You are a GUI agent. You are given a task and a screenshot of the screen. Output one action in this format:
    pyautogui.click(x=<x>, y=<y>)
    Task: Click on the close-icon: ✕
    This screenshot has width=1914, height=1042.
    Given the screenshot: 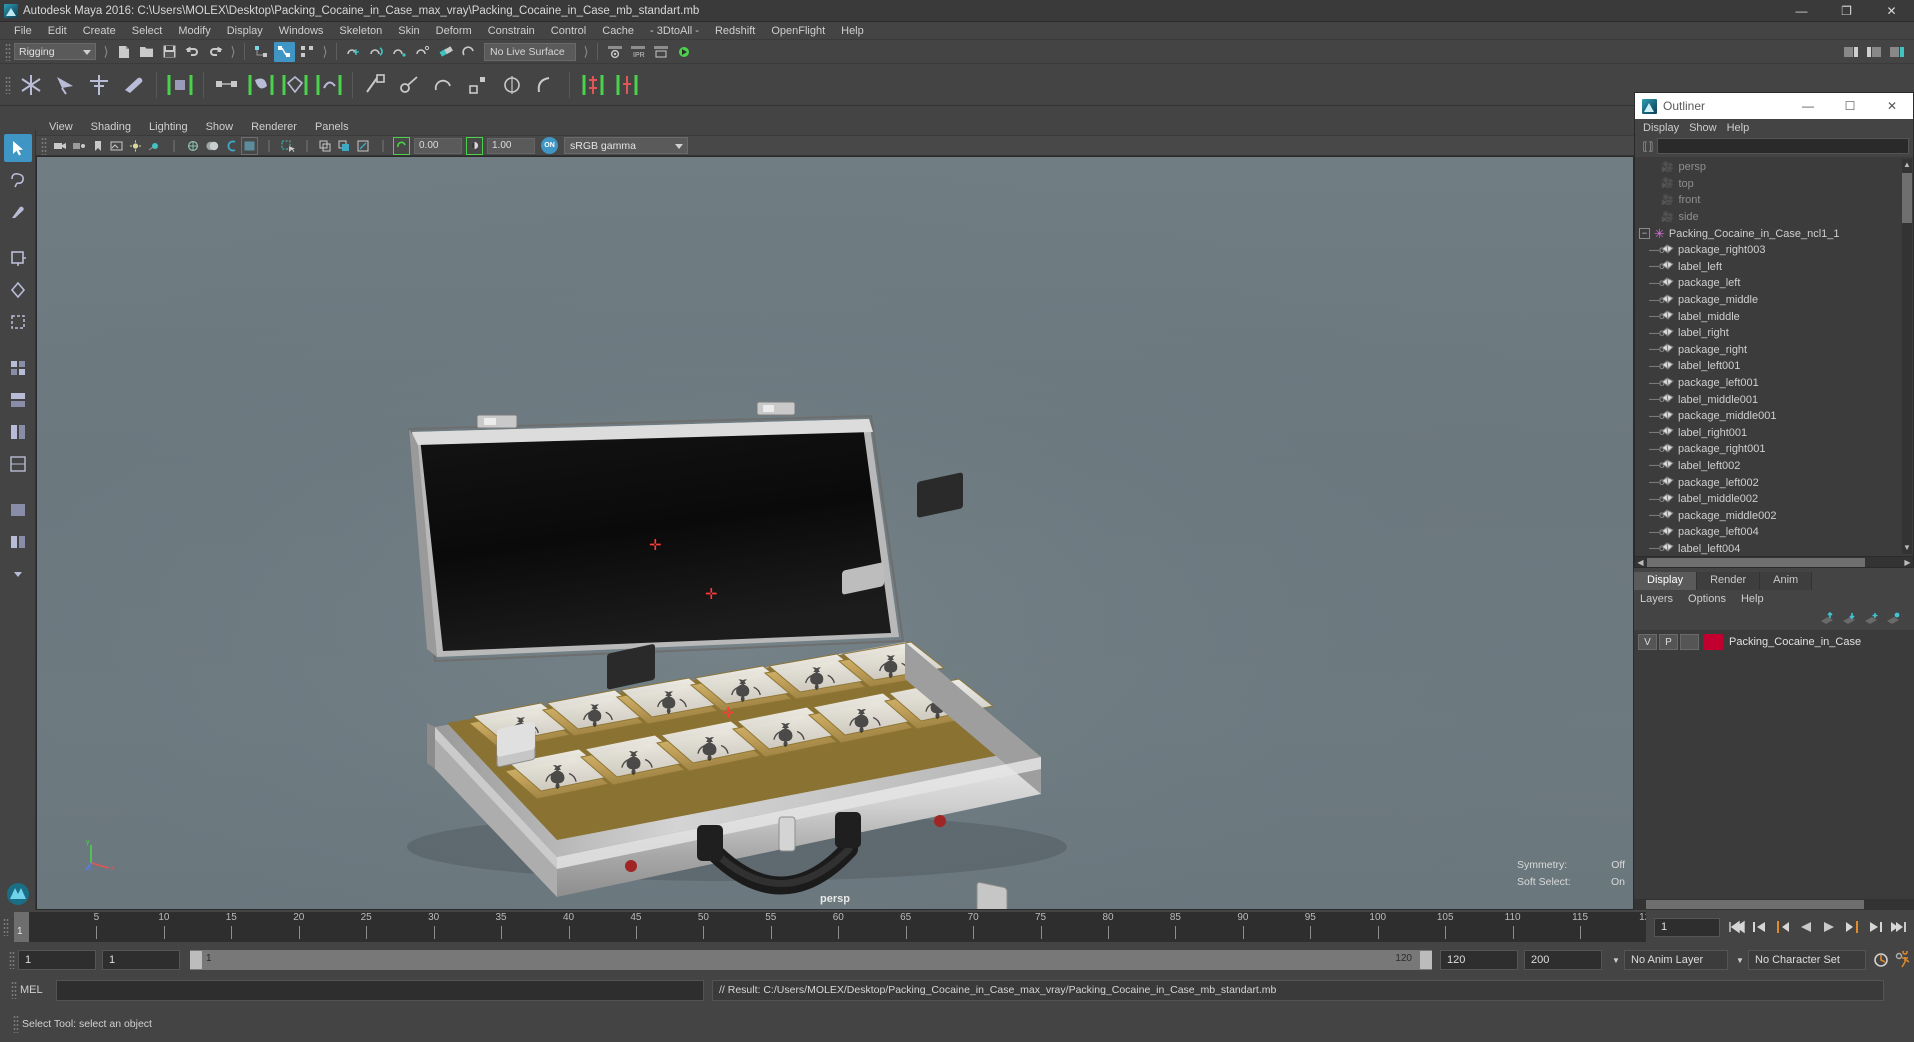 What is the action you would take?
    pyautogui.click(x=1891, y=11)
    